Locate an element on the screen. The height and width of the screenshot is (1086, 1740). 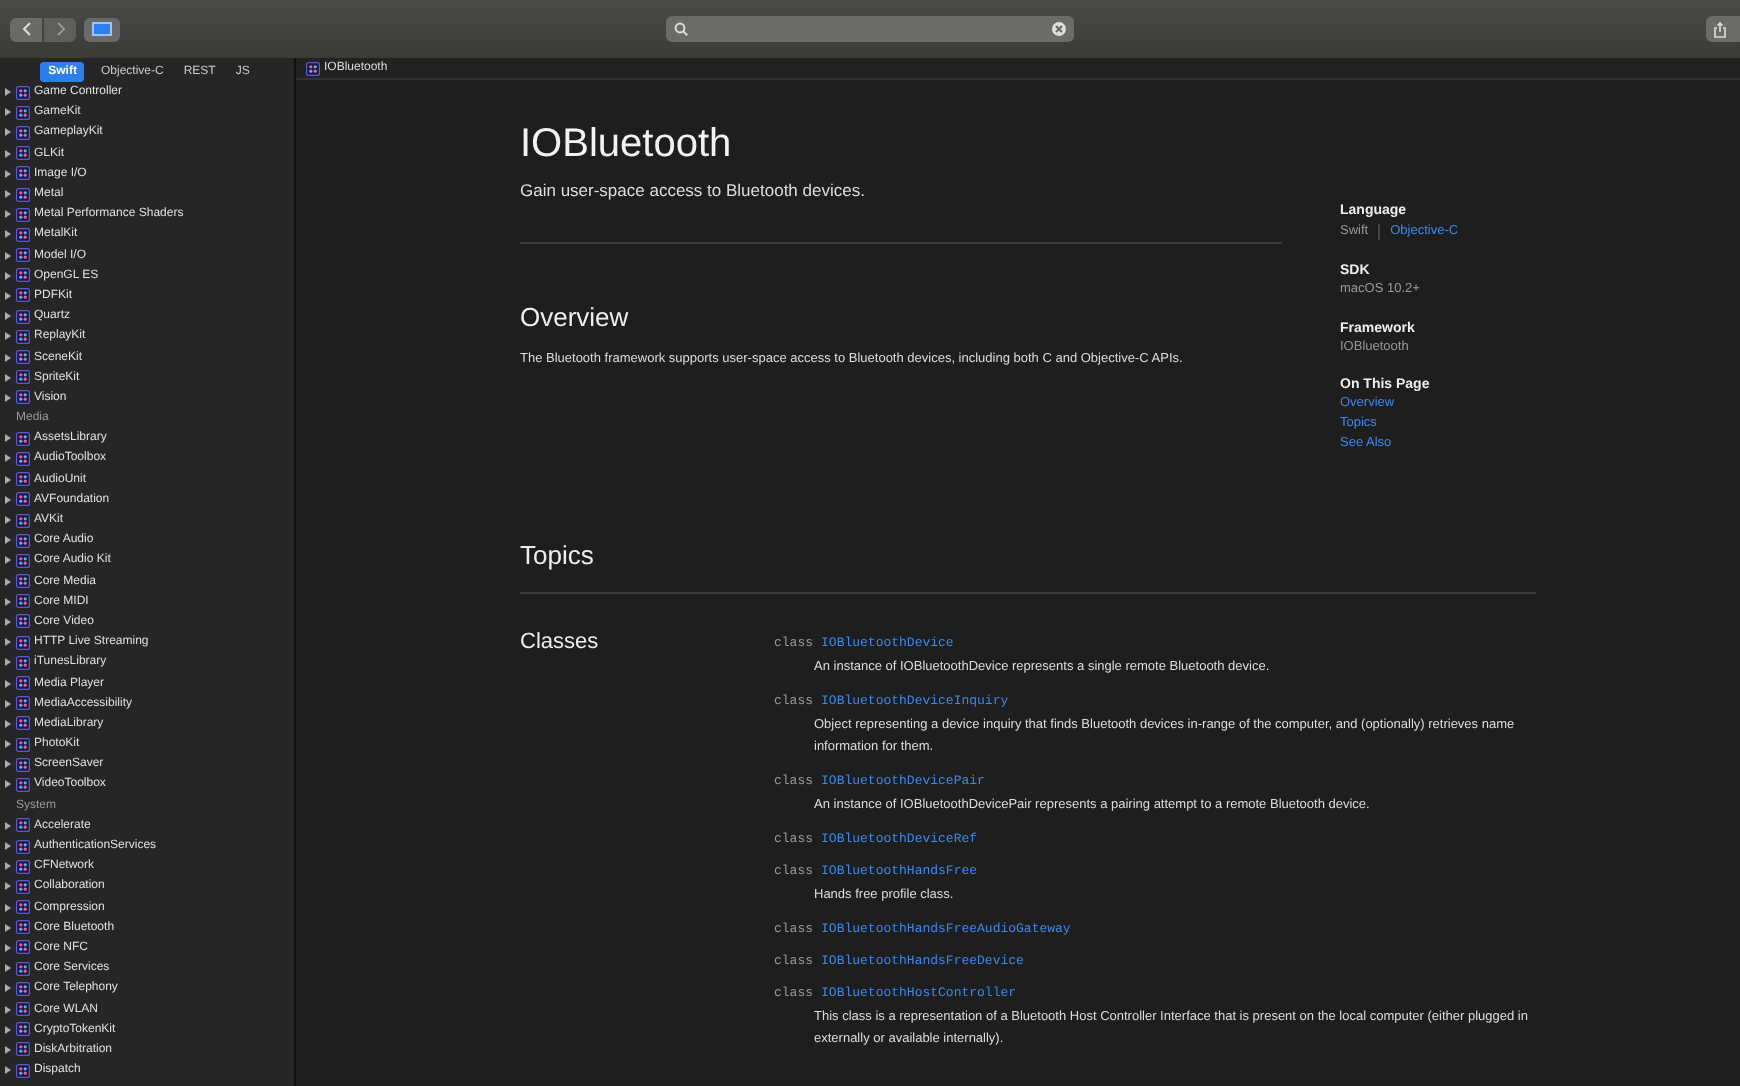
share-button is located at coordinates (1723, 29).